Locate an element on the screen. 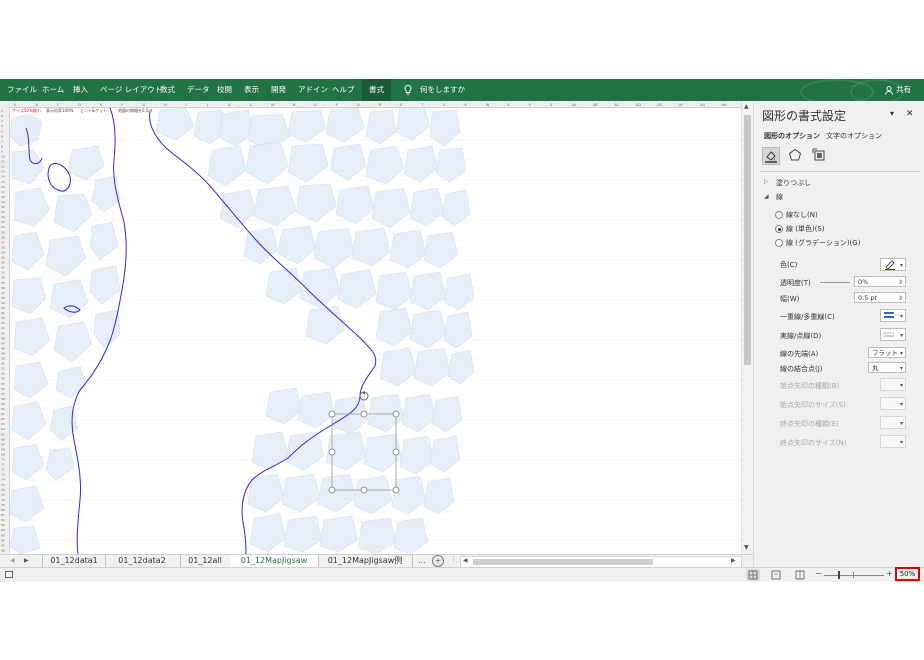 The width and height of the screenshot is (924, 660). row-number: 38 is located at coordinates (3, 298).